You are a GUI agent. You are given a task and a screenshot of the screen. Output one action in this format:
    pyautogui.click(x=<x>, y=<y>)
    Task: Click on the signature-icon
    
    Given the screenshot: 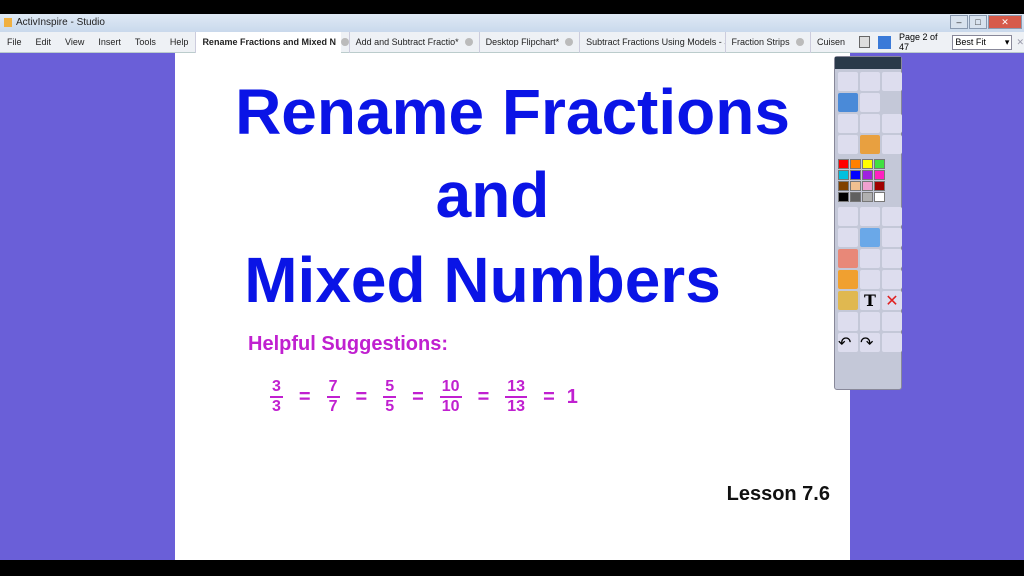 What is the action you would take?
    pyautogui.click(x=892, y=81)
    